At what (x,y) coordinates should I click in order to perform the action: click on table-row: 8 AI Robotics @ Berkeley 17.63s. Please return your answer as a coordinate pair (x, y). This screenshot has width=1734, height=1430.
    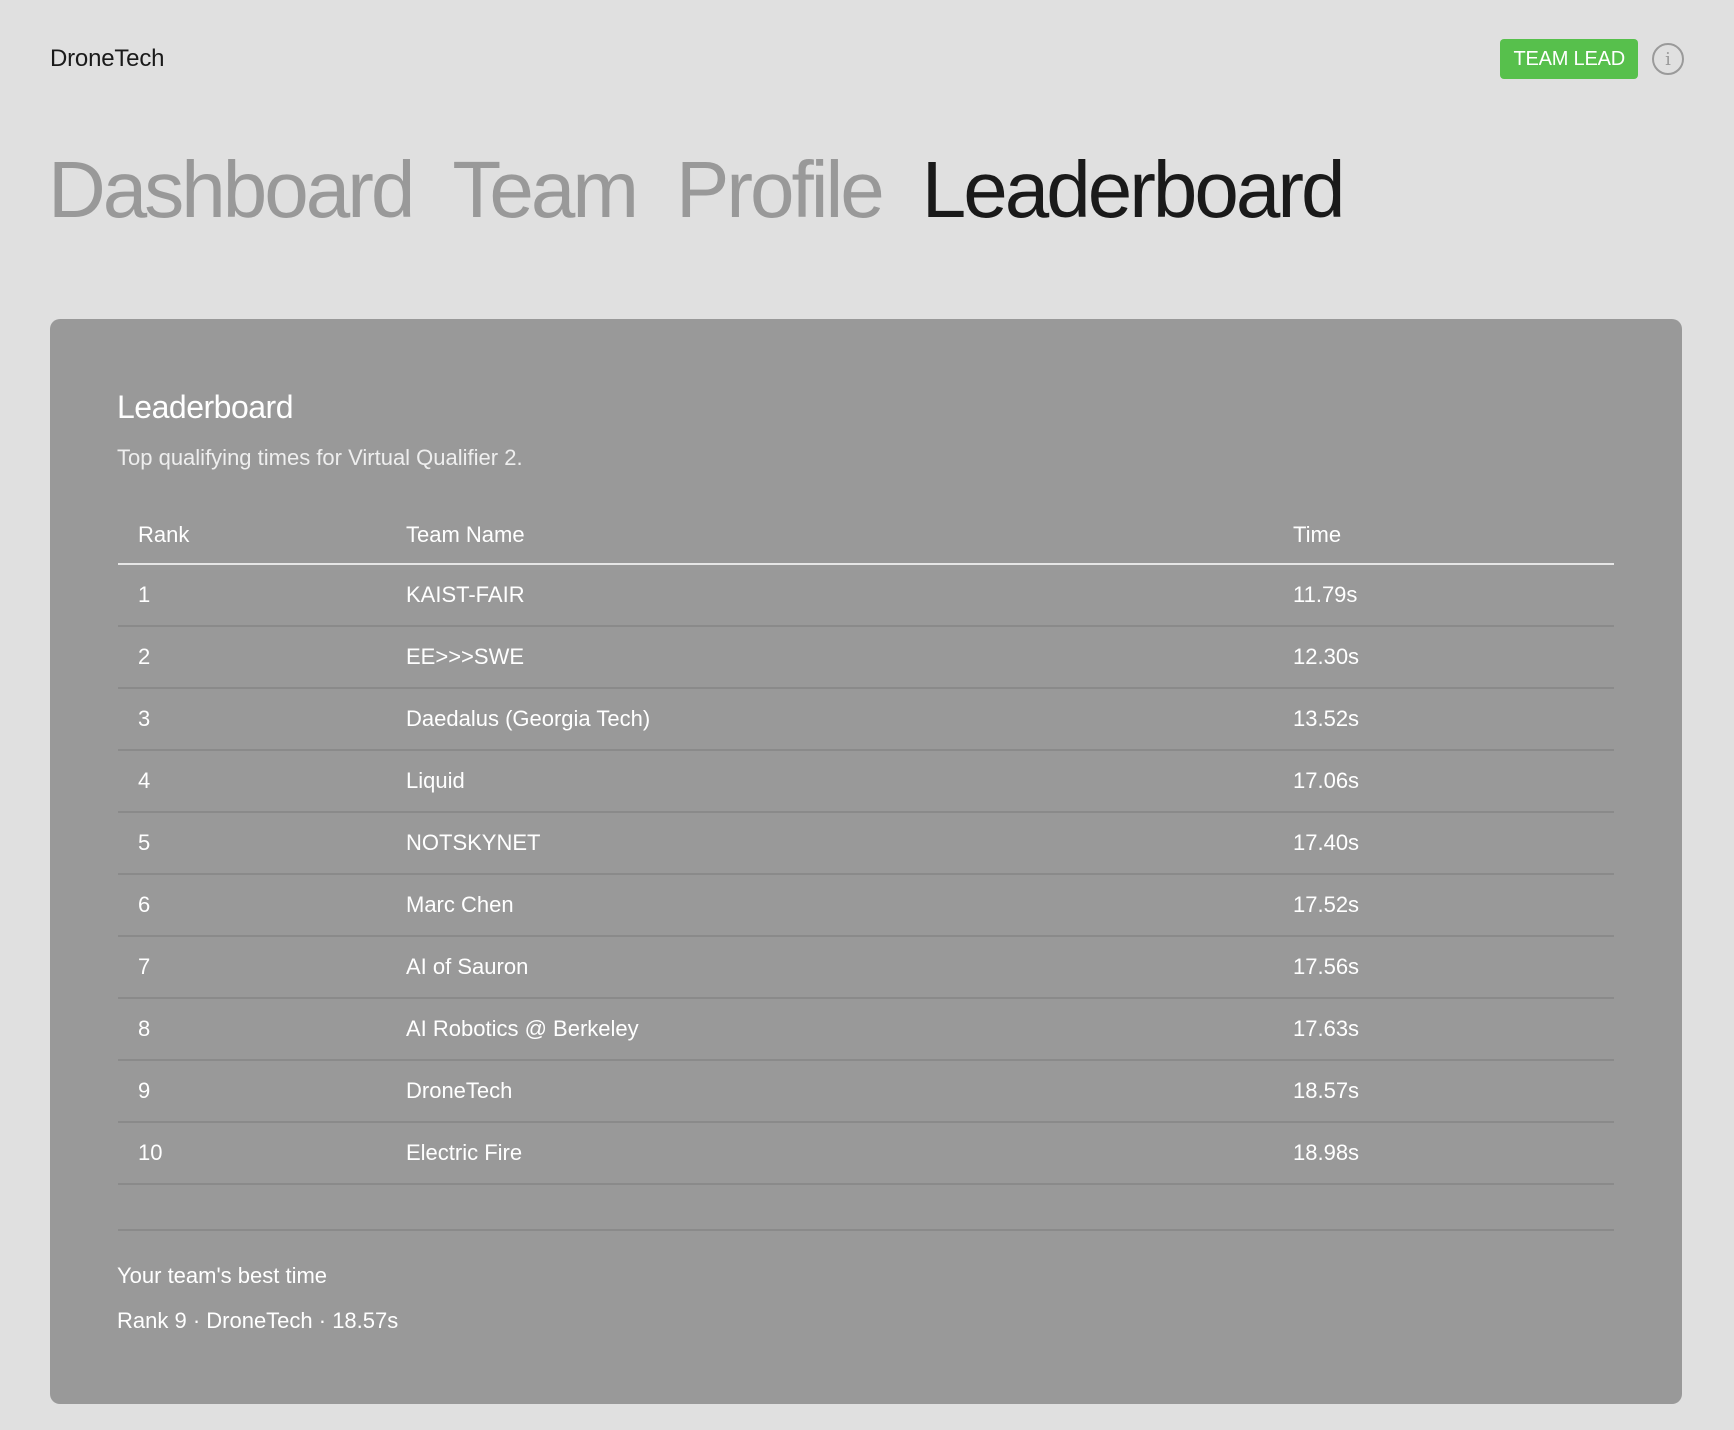
    Looking at the image, I should click on (866, 1030).